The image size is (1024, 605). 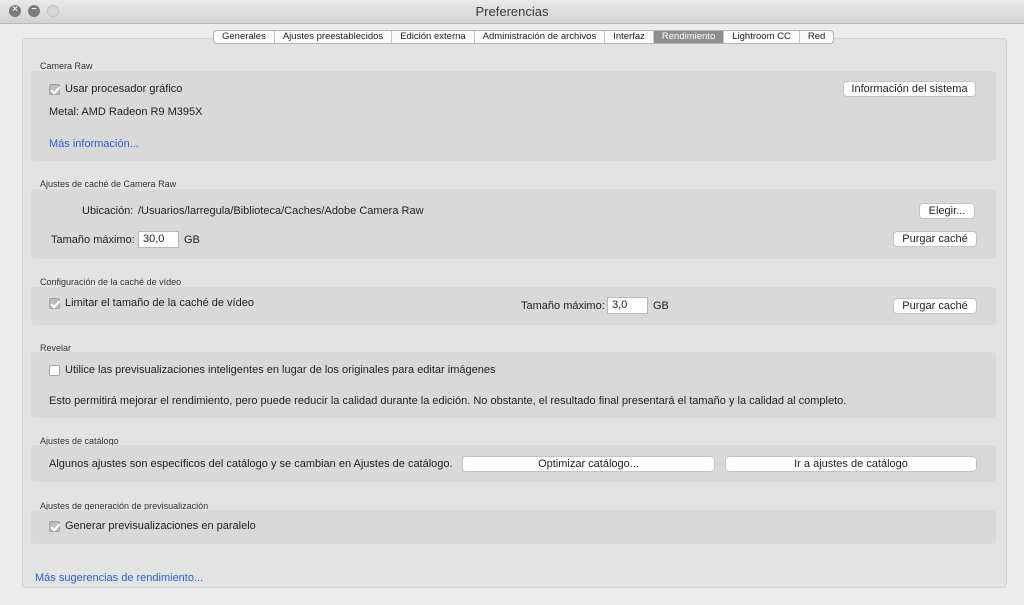 I want to click on cache-unit-label: GB, so click(x=192, y=240).